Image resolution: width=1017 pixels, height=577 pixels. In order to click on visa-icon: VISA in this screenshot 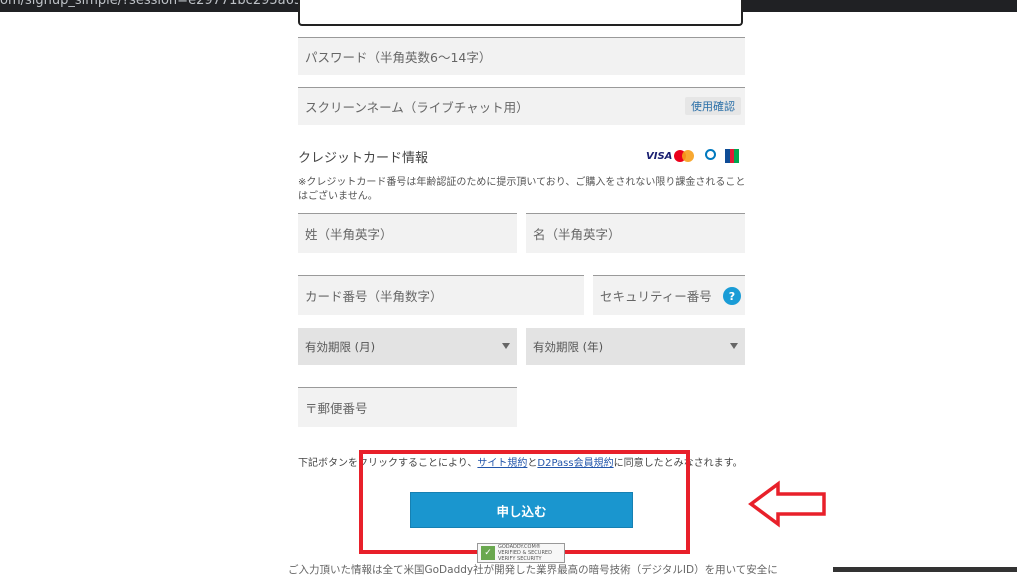, I will do `click(659, 156)`.